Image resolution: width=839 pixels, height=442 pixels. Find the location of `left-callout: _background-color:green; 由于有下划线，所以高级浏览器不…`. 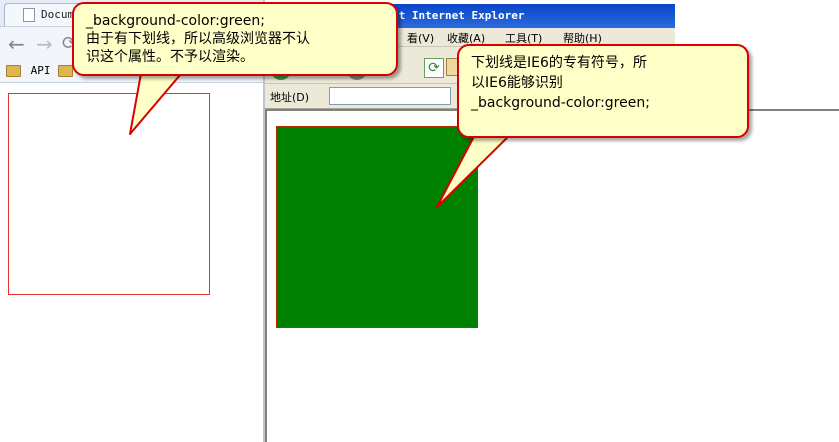

left-callout: _background-color:green; 由于有下划线，所以高级浏览器不… is located at coordinates (235, 39).